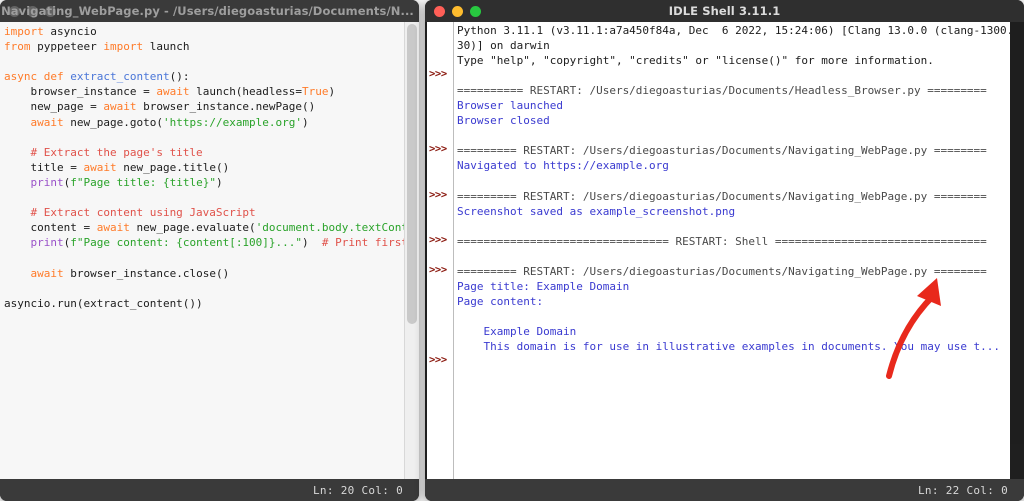 The height and width of the screenshot is (501, 1024). I want to click on code-line: print(f"Page title: {title}"), so click(204, 182).